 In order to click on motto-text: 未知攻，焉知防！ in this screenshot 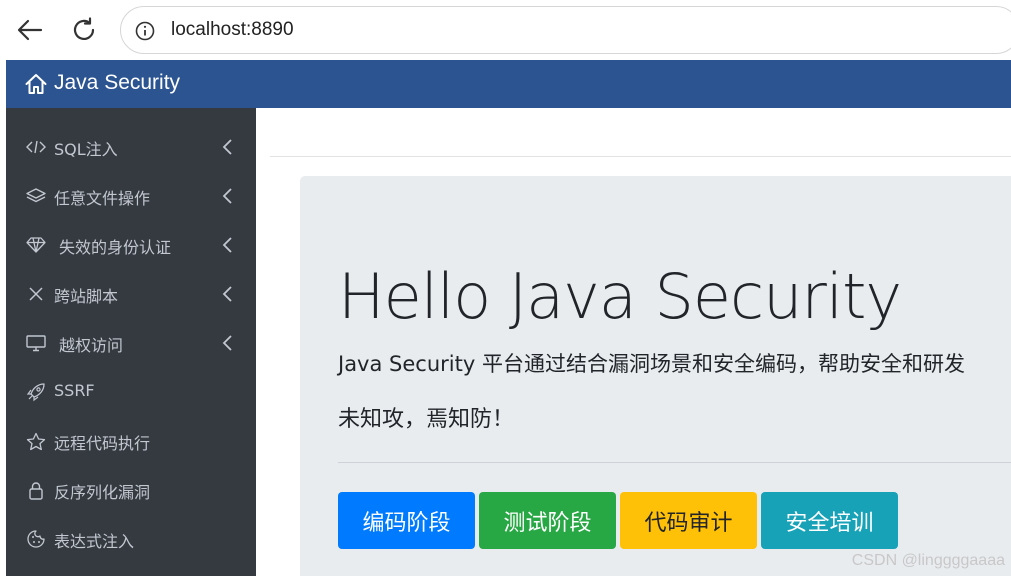, I will do `click(426, 419)`.